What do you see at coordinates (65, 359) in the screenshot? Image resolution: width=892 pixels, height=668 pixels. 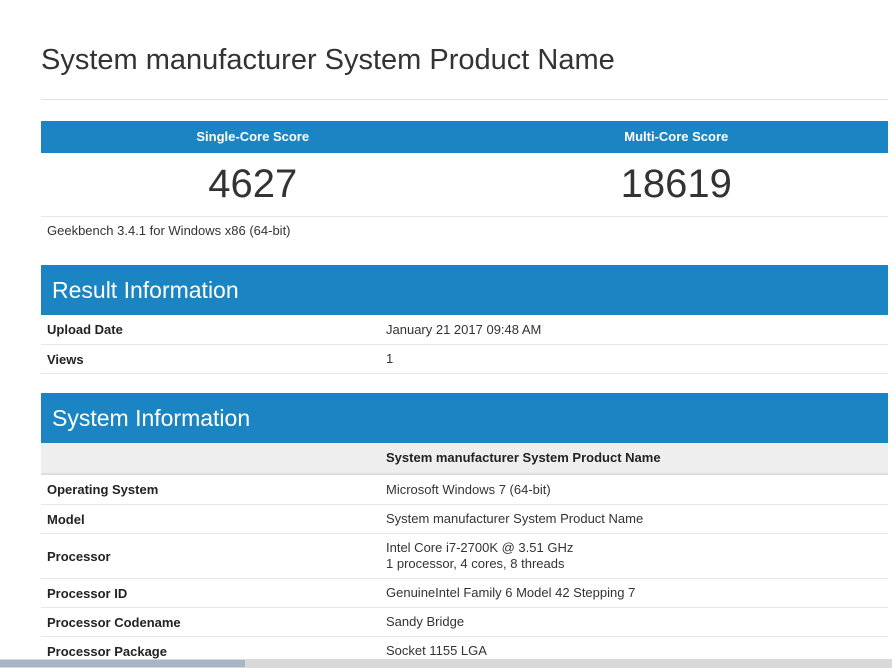 I see `row-key: Views` at bounding box center [65, 359].